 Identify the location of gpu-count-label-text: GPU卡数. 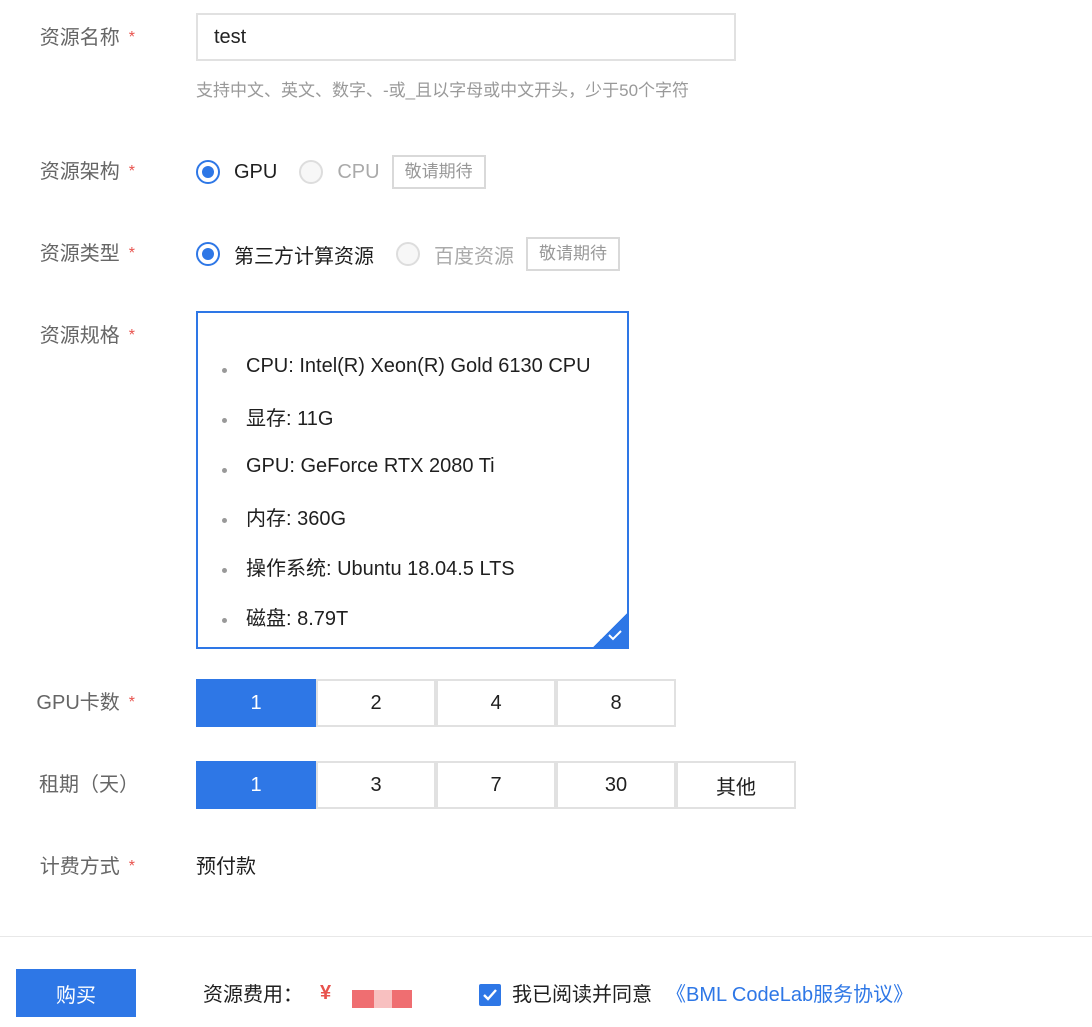
(78, 703).